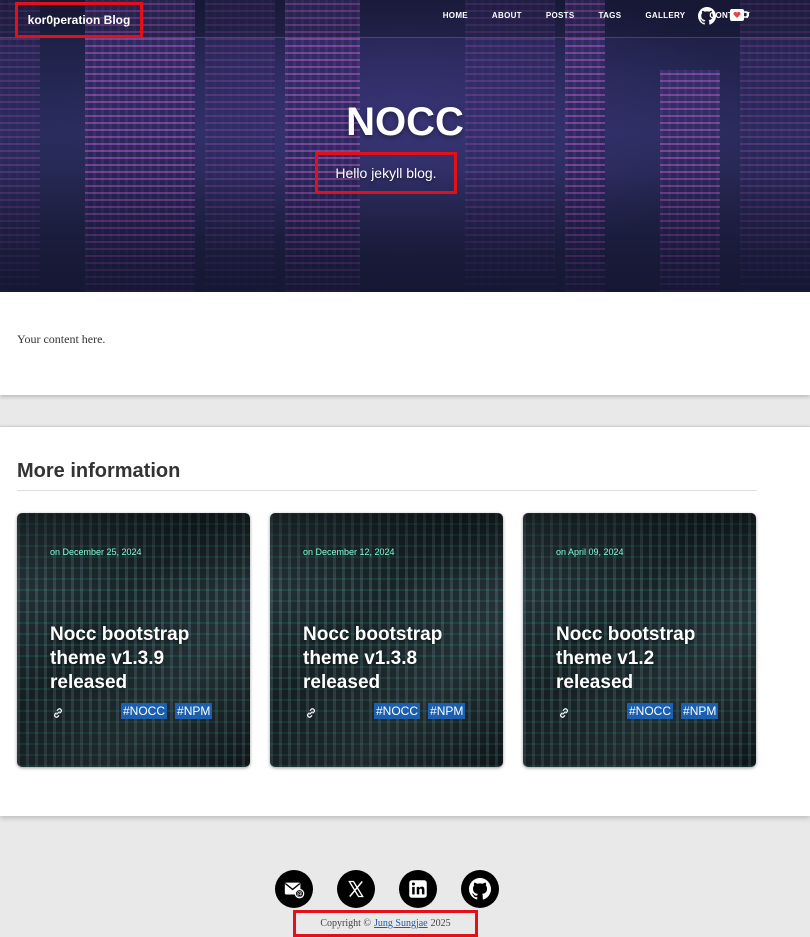 The image size is (810, 937). What do you see at coordinates (405, 122) in the screenshot?
I see `page-title: NOCC` at bounding box center [405, 122].